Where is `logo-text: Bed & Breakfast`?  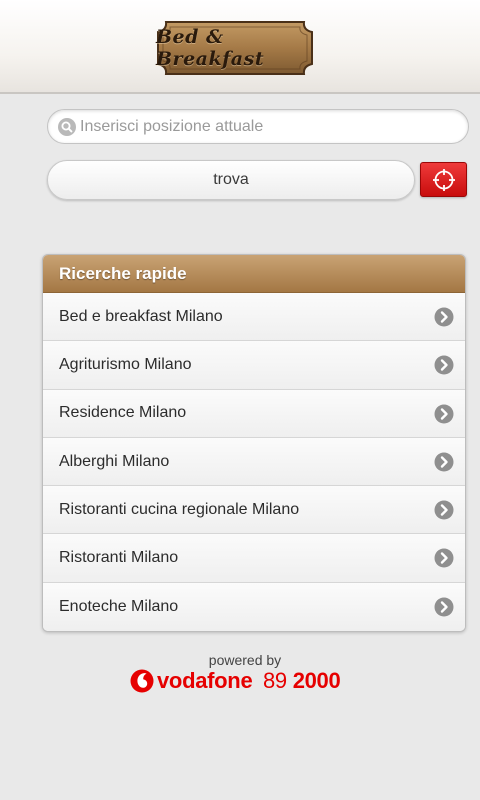
logo-text: Bed & Breakfast is located at coordinates (210, 48).